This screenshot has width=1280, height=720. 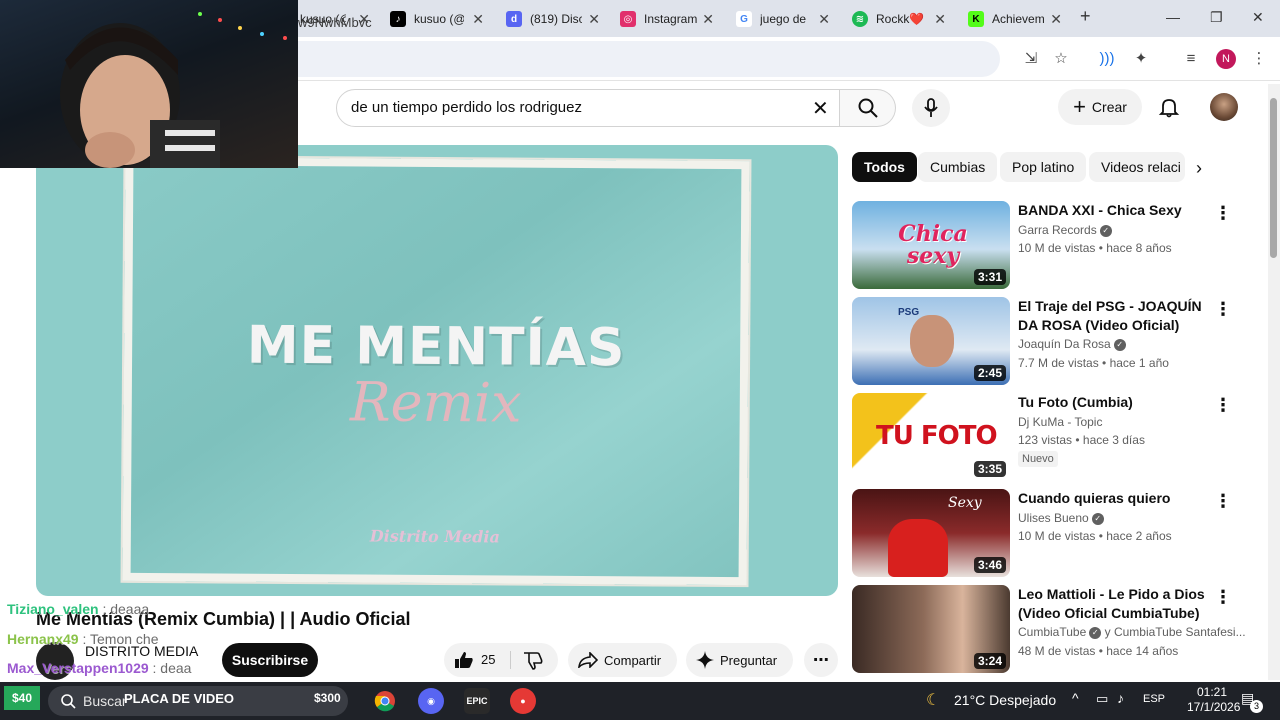 I want to click on channel-name: Joaquín Da Rosa, so click(x=1064, y=344).